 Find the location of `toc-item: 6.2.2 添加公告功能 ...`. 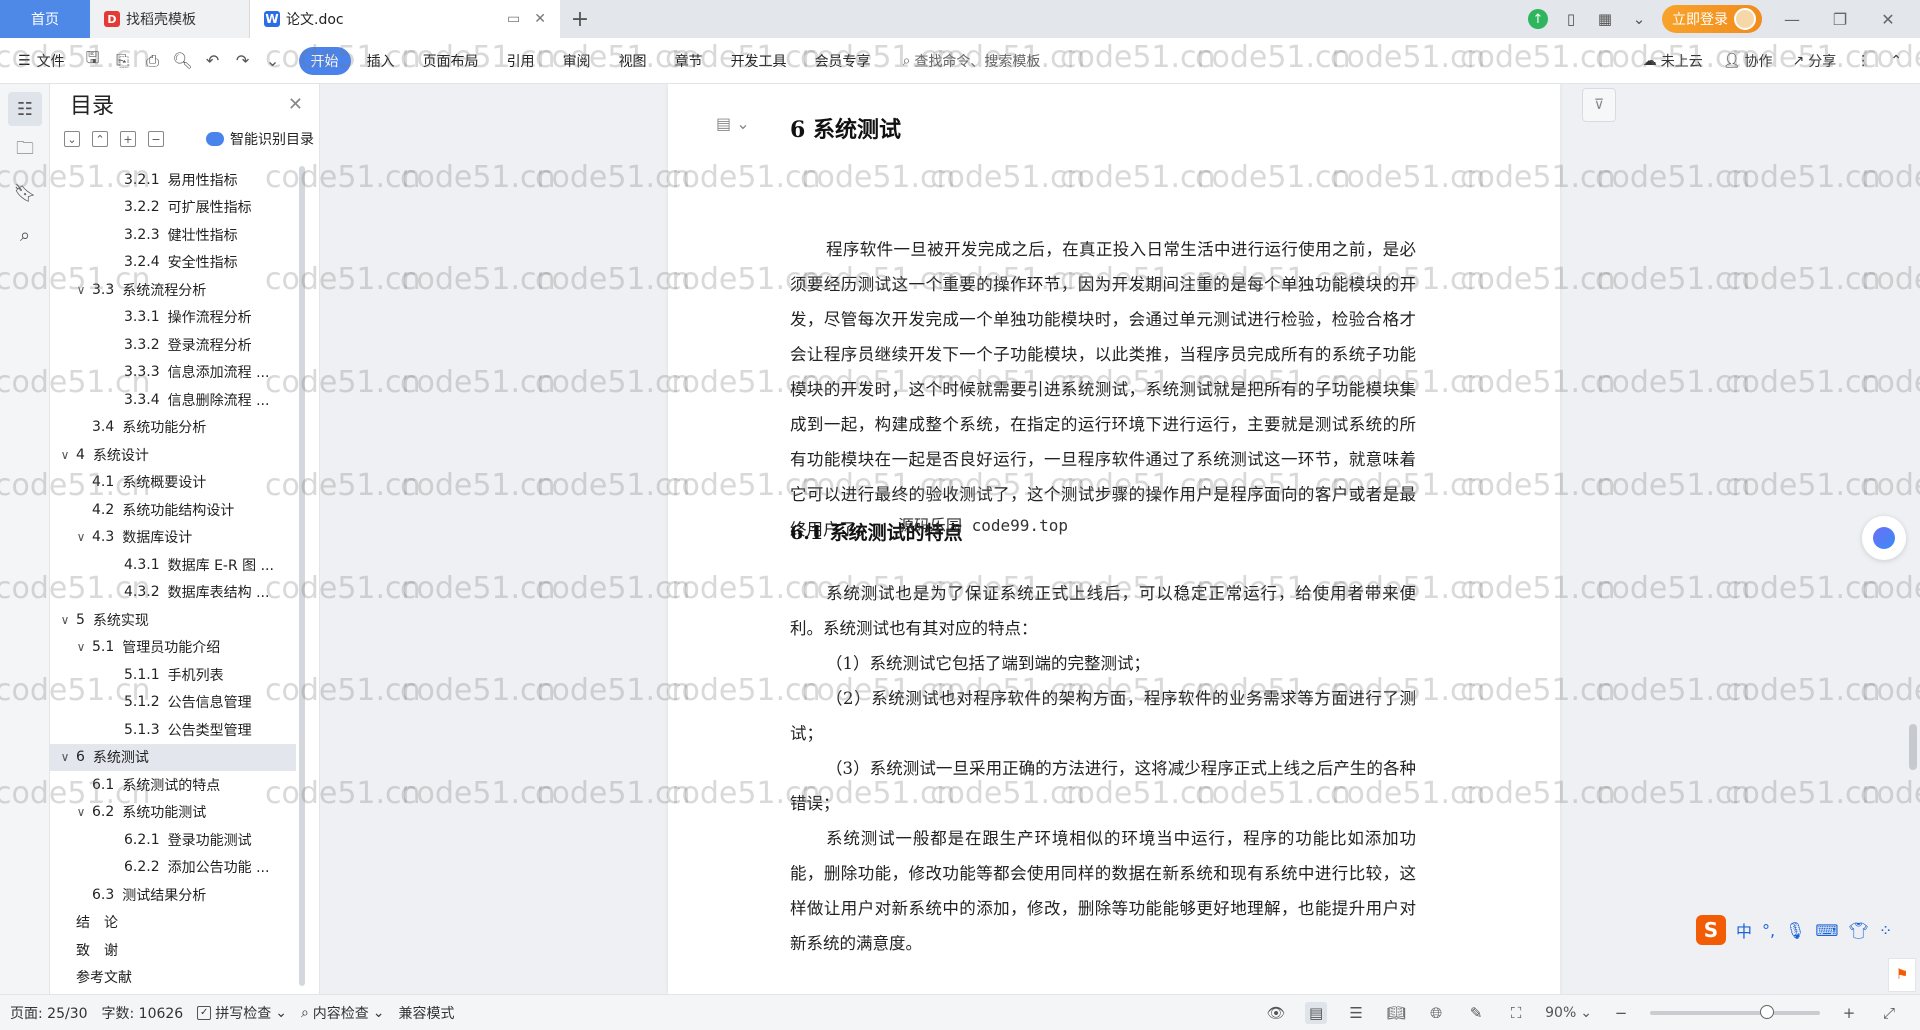

toc-item: 6.2.2 添加公告功能 ... is located at coordinates (173, 868).